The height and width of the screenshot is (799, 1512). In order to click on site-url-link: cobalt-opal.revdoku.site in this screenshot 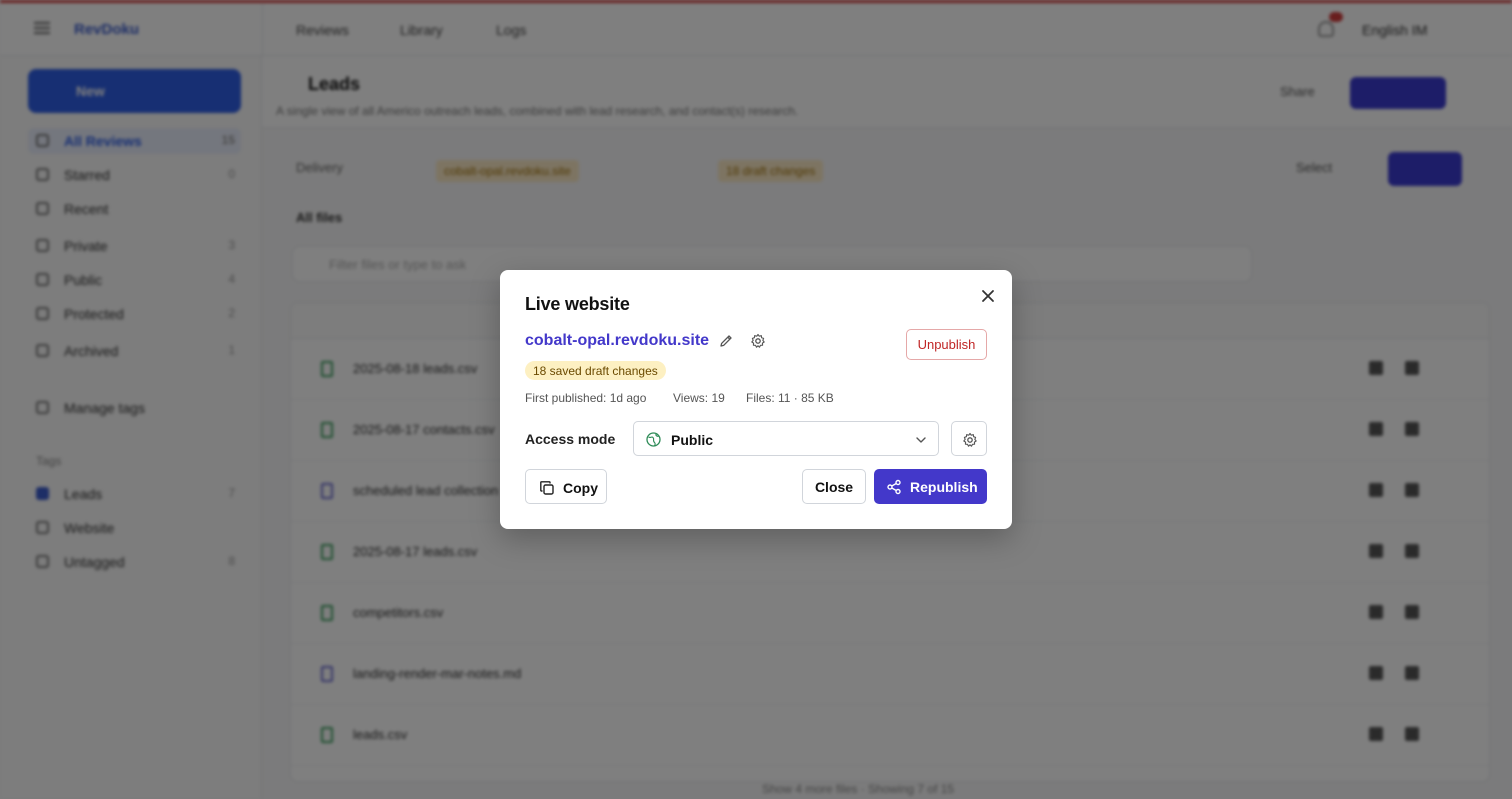, I will do `click(617, 341)`.